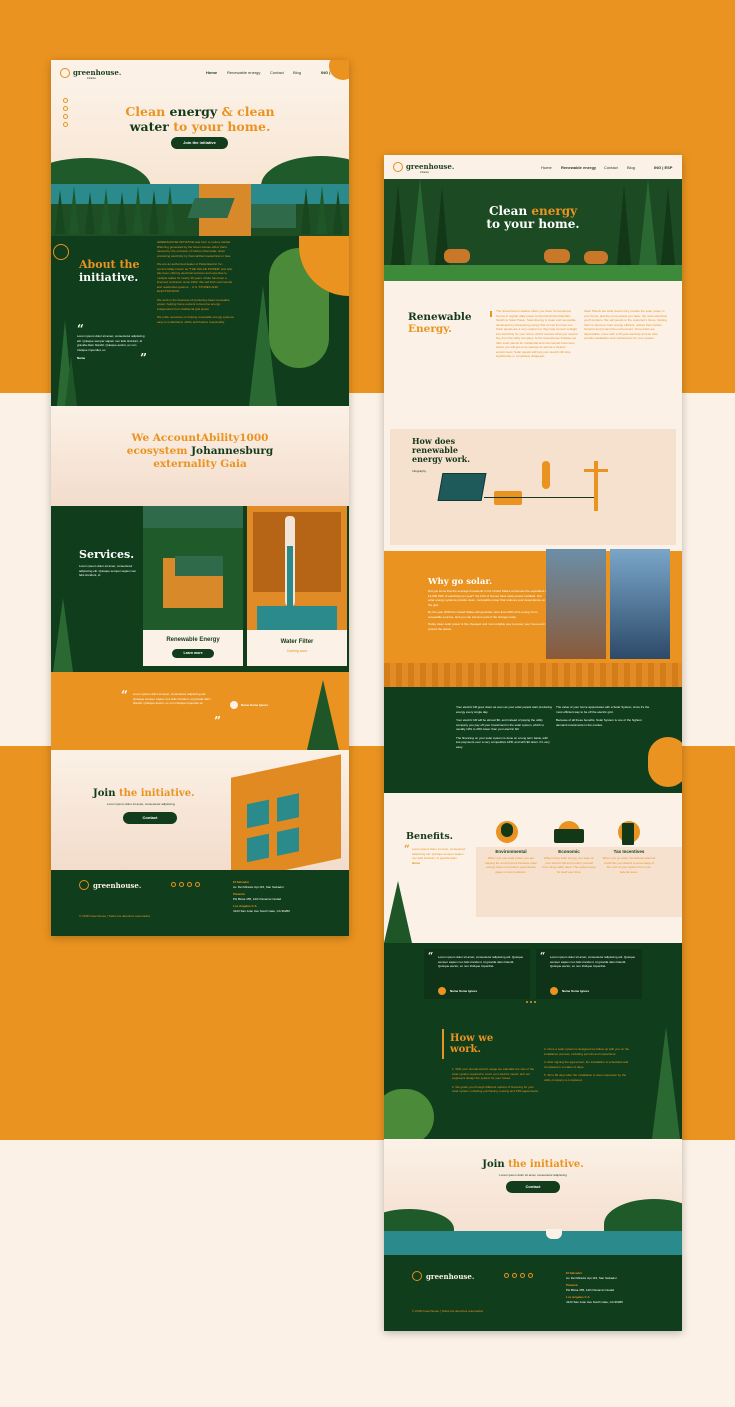 The height and width of the screenshot is (1407, 735). I want to click on hero-title: Clean energy & clean water to your home., so click(200, 119).